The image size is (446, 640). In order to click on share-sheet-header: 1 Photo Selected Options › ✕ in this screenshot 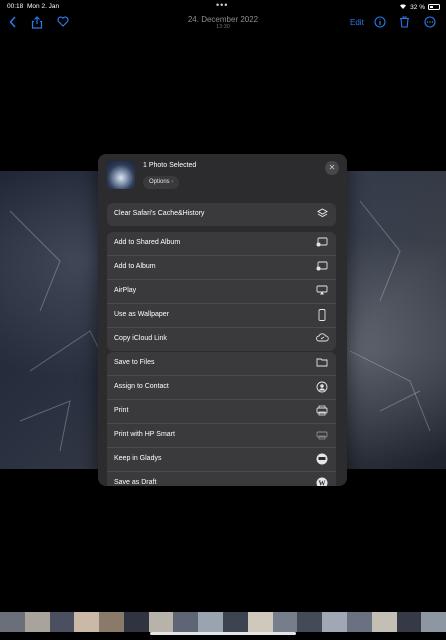, I will do `click(222, 174)`.